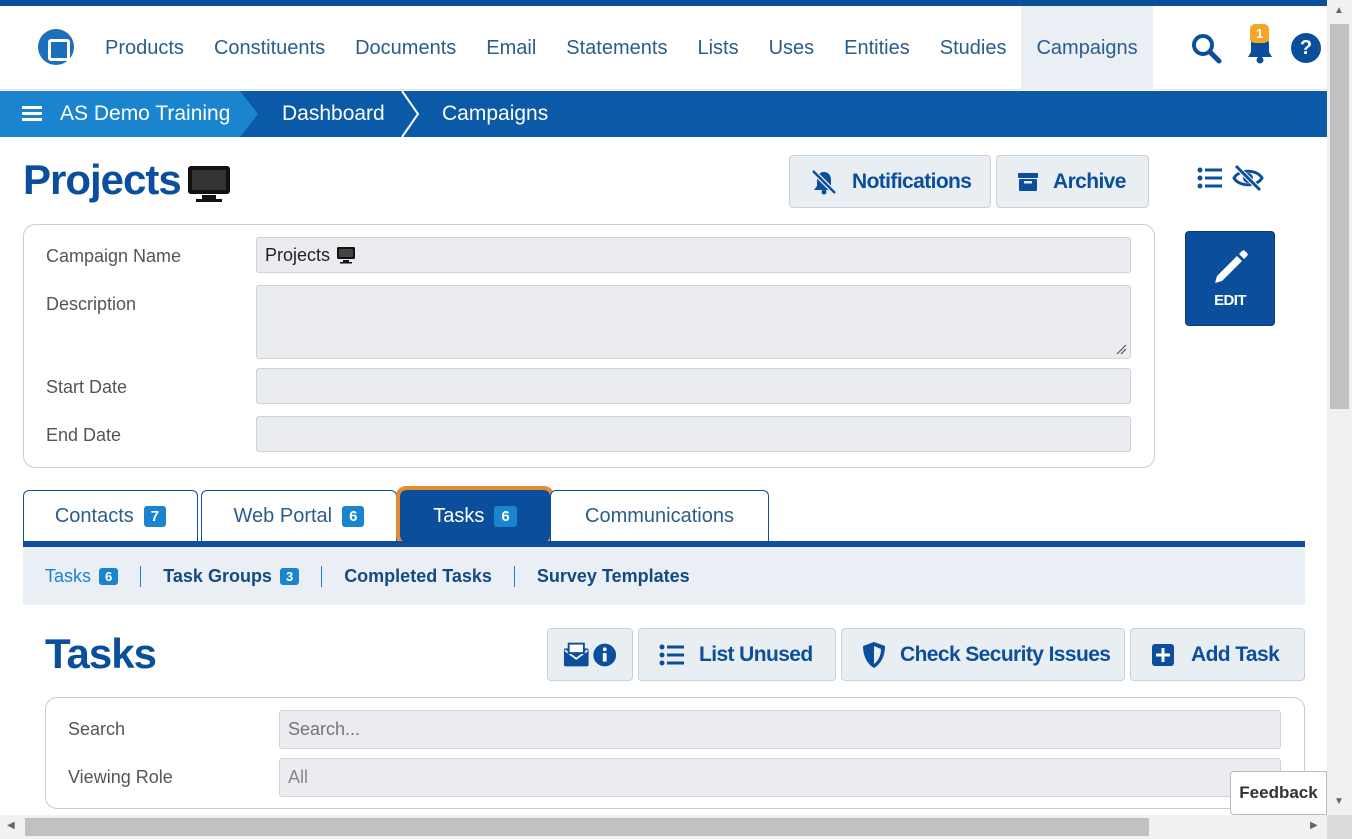  What do you see at coordinates (663, 114) in the screenshot?
I see `breadcrumb: AS Demo Training Dashboard Campaigns` at bounding box center [663, 114].